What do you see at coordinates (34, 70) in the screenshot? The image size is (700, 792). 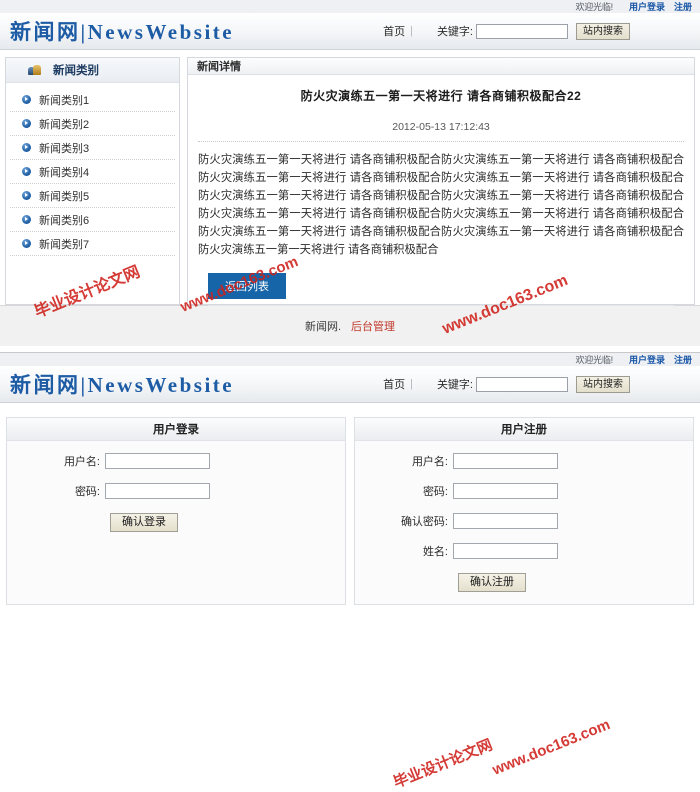 I see `users-icon` at bounding box center [34, 70].